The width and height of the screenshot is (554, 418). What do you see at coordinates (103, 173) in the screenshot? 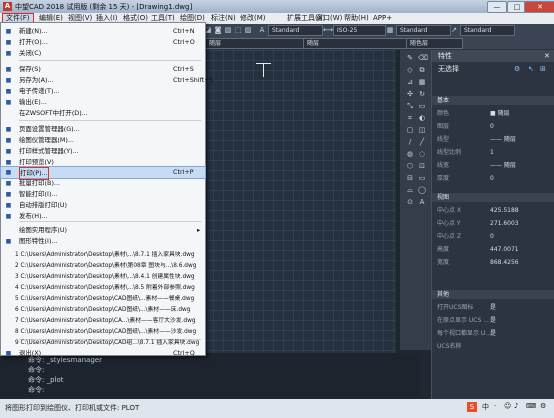
I see `file-menu-item-12: ■ 打印(P)... Ctrl+P` at bounding box center [103, 173].